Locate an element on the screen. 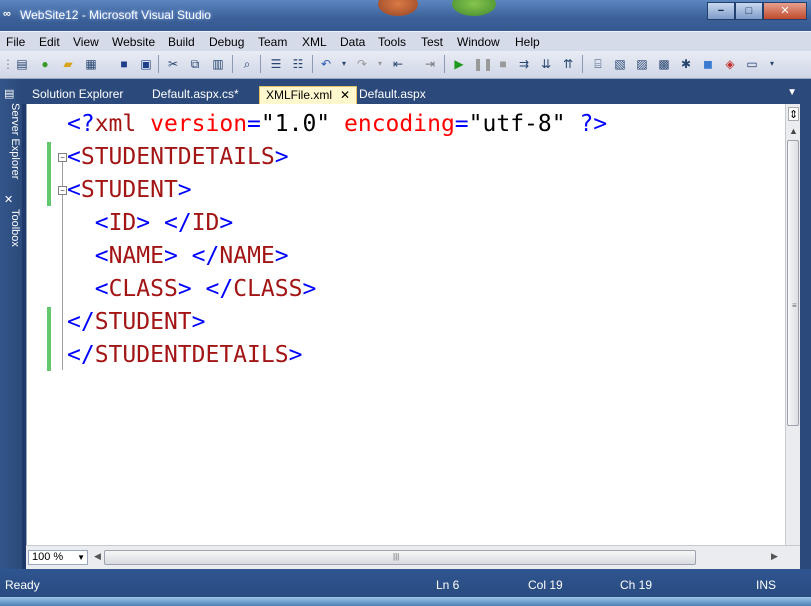  desktop-background-icon is located at coordinates (398, 8).